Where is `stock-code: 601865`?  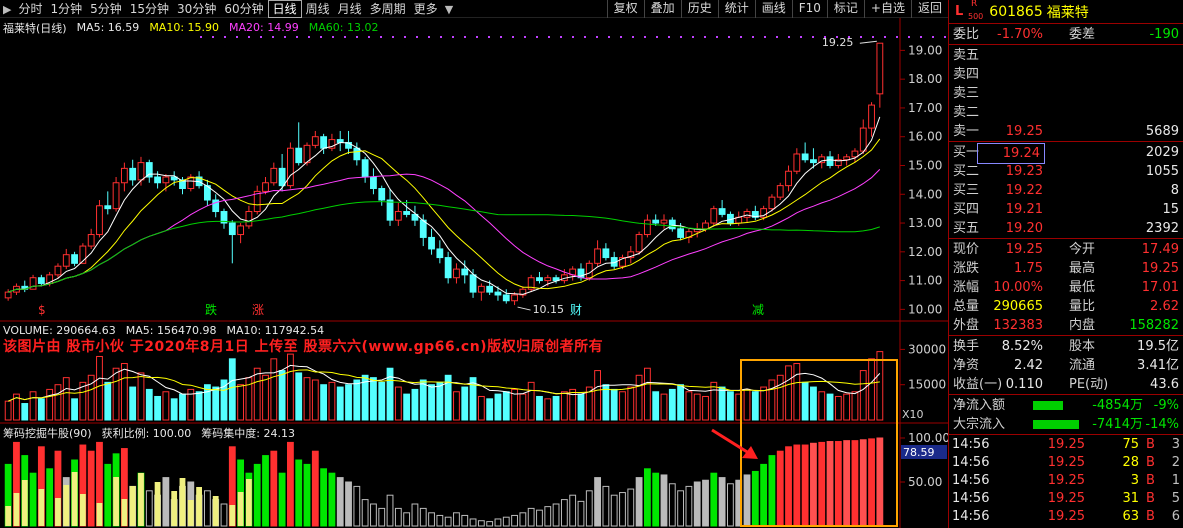
stock-code: 601865 is located at coordinates (1015, 12).